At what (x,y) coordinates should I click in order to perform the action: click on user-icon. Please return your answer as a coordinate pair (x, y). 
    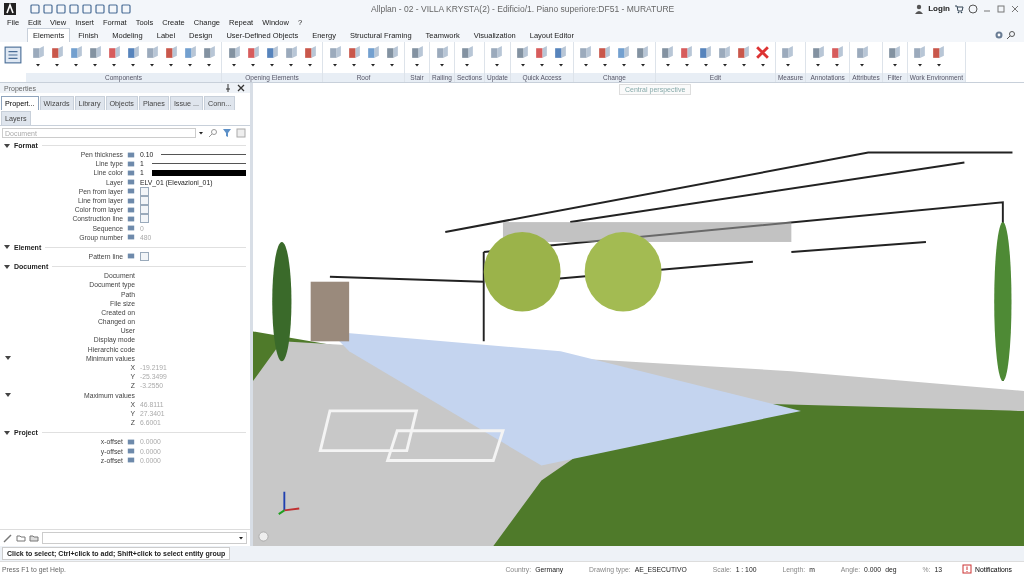
    Looking at the image, I should click on (919, 8).